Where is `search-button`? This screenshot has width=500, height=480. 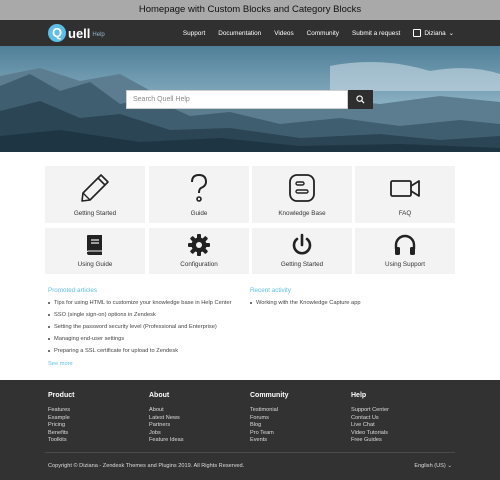
search-button is located at coordinates (360, 99).